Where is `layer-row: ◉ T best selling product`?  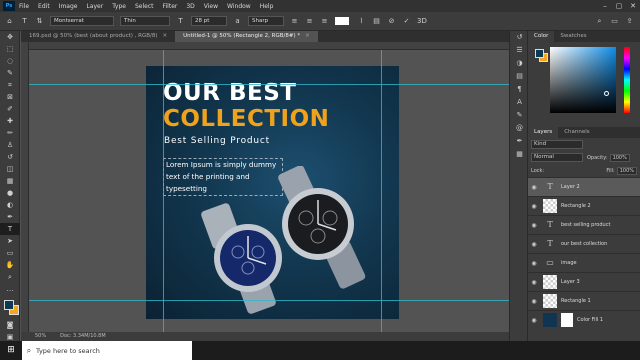 layer-row: ◉ T best selling product is located at coordinates (584, 224).